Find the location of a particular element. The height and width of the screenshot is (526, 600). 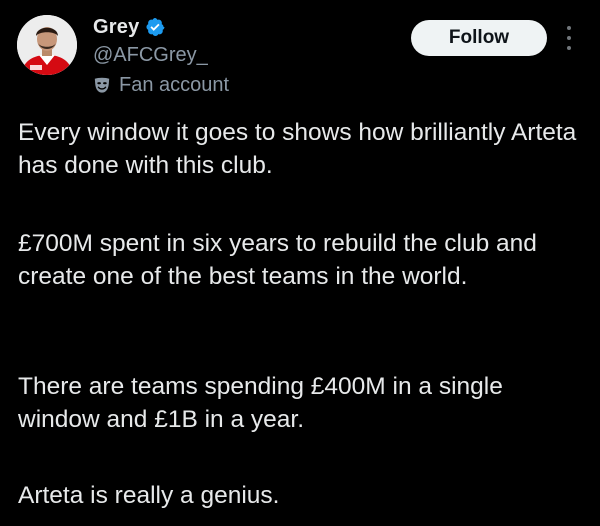

fan-account-label: Fan account is located at coordinates (161, 85).